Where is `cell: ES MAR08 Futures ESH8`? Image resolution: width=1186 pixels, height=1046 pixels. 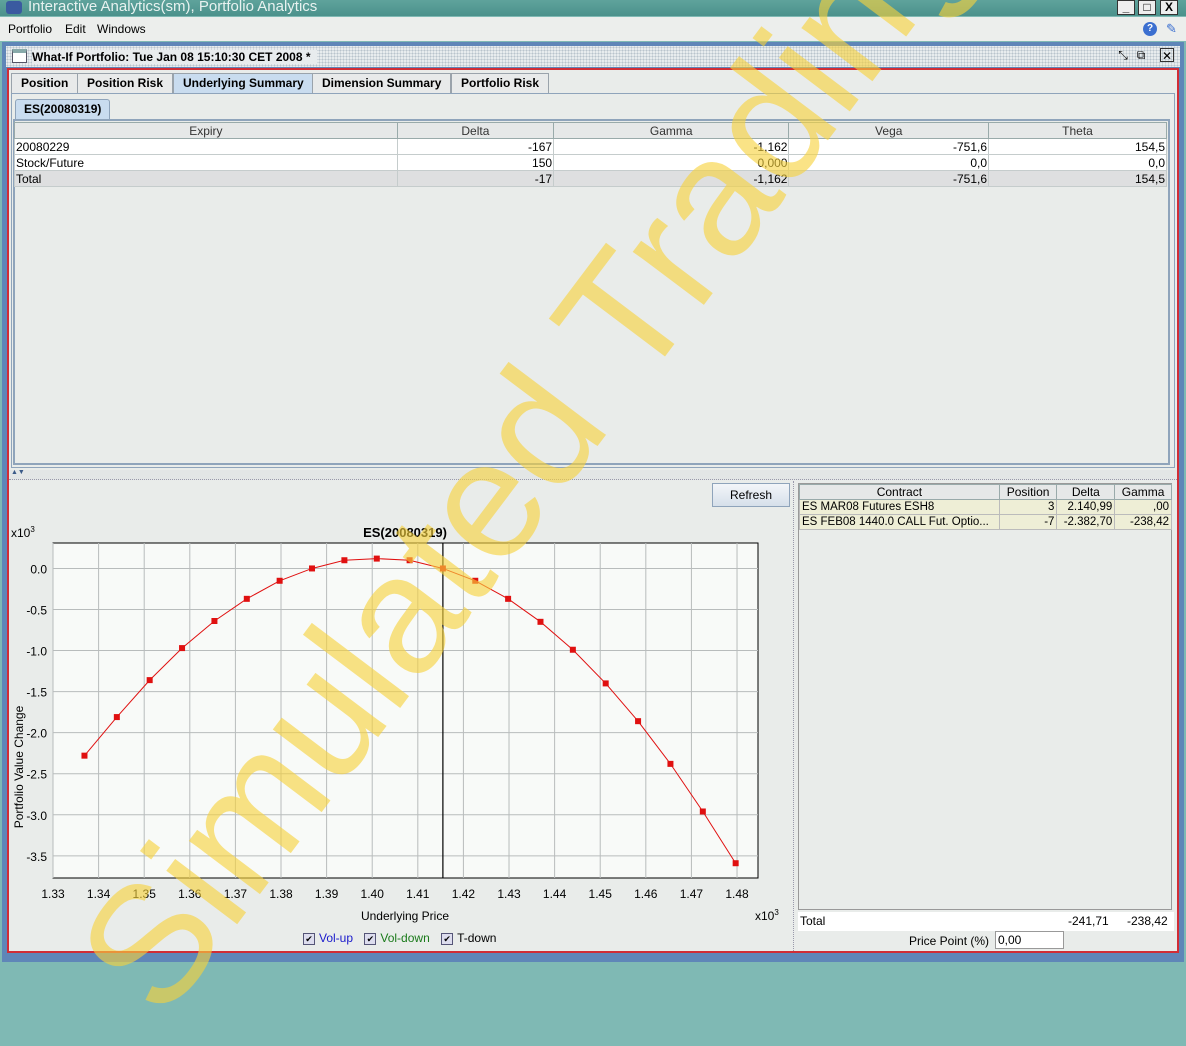
cell: ES MAR08 Futures ESH8 is located at coordinates (899, 507).